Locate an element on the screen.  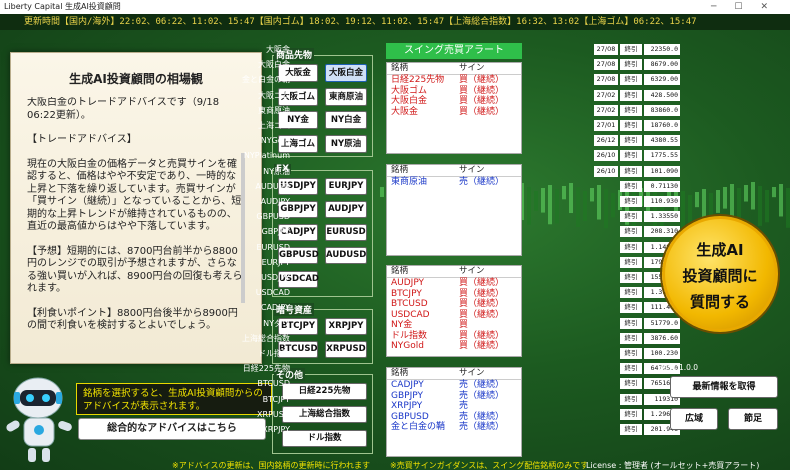
window-titlebar: Liberty Capital 生成AI投資顧問 ─☐✕ is located at coordinates (395, 7).